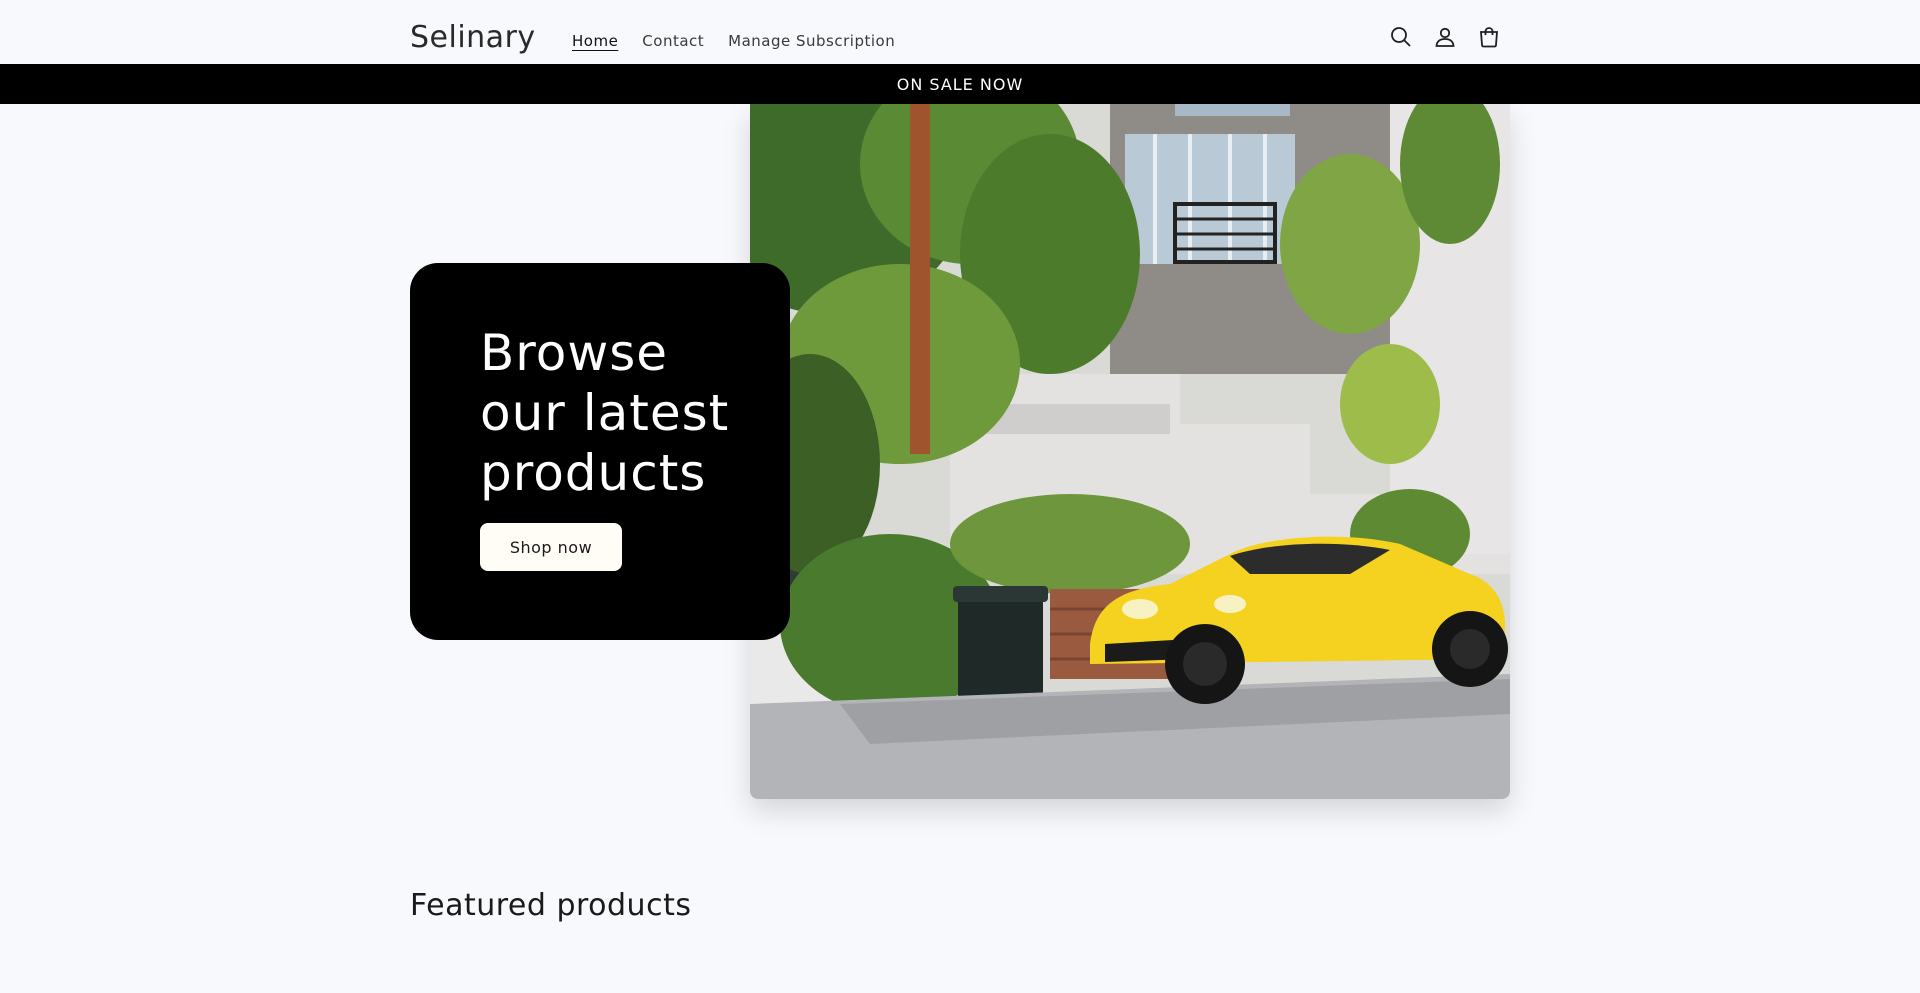 This screenshot has width=1920, height=993. I want to click on shop-now-button: Shop now, so click(551, 547).